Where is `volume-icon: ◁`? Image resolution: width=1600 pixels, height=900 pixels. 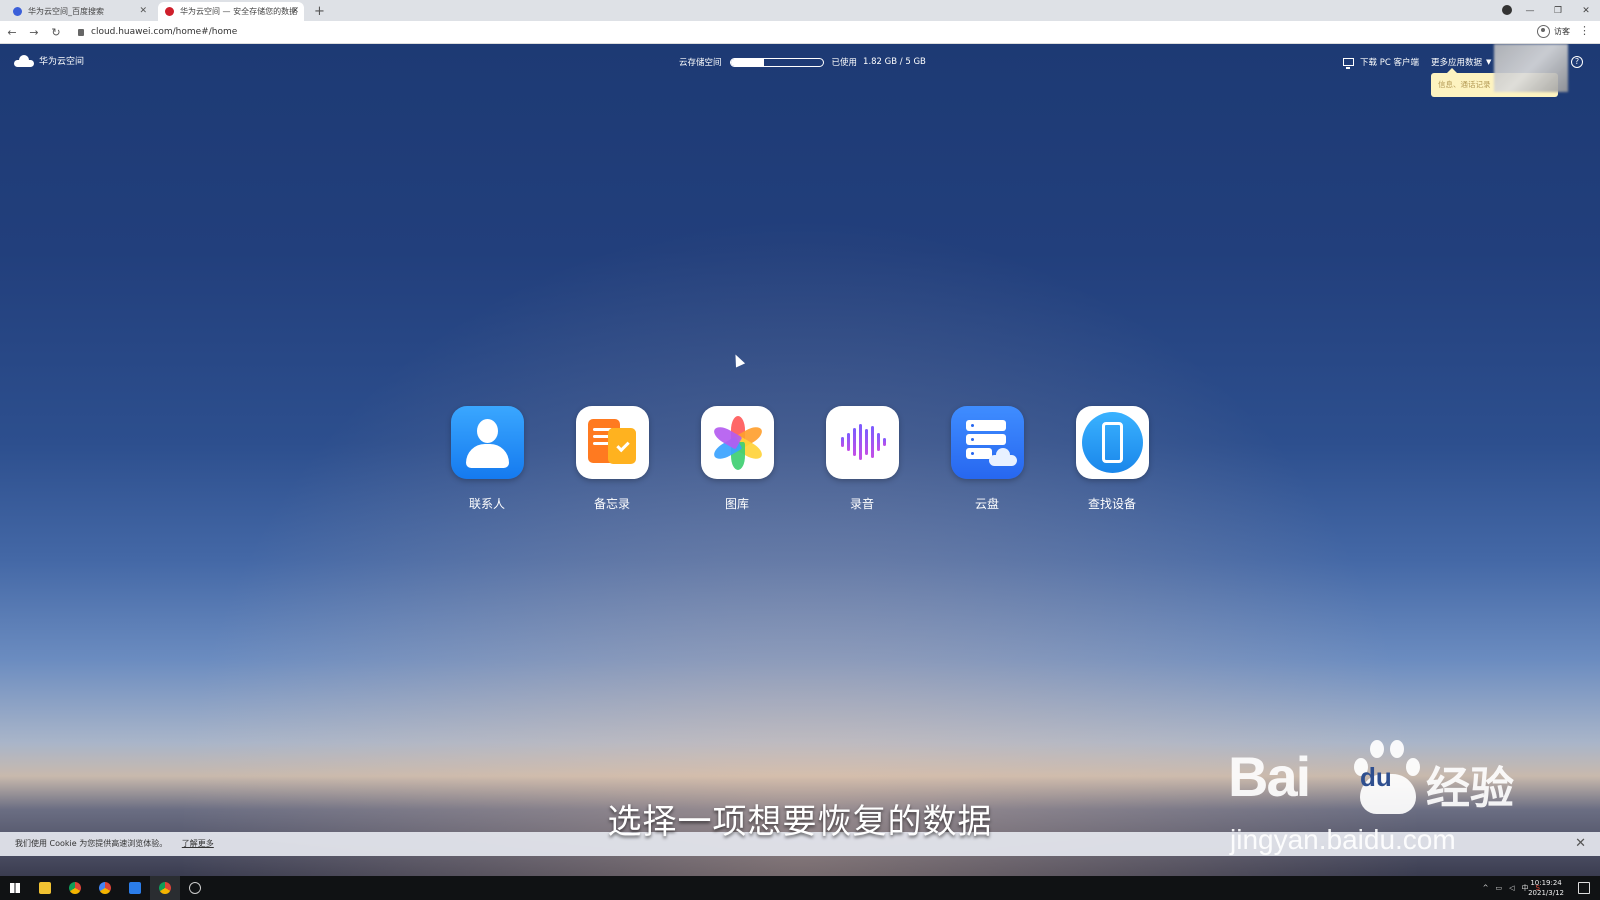
volume-icon: ◁ is located at coordinates (1511, 888).